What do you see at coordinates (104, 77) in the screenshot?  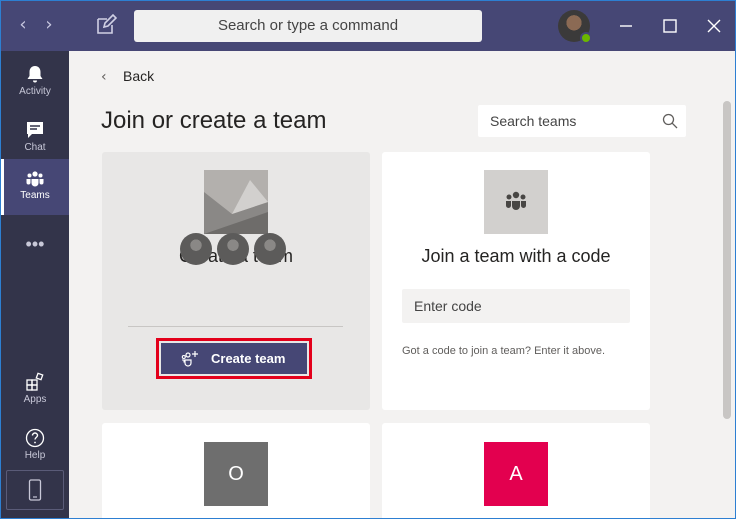 I see `chevron-left-icon: ‹` at bounding box center [104, 77].